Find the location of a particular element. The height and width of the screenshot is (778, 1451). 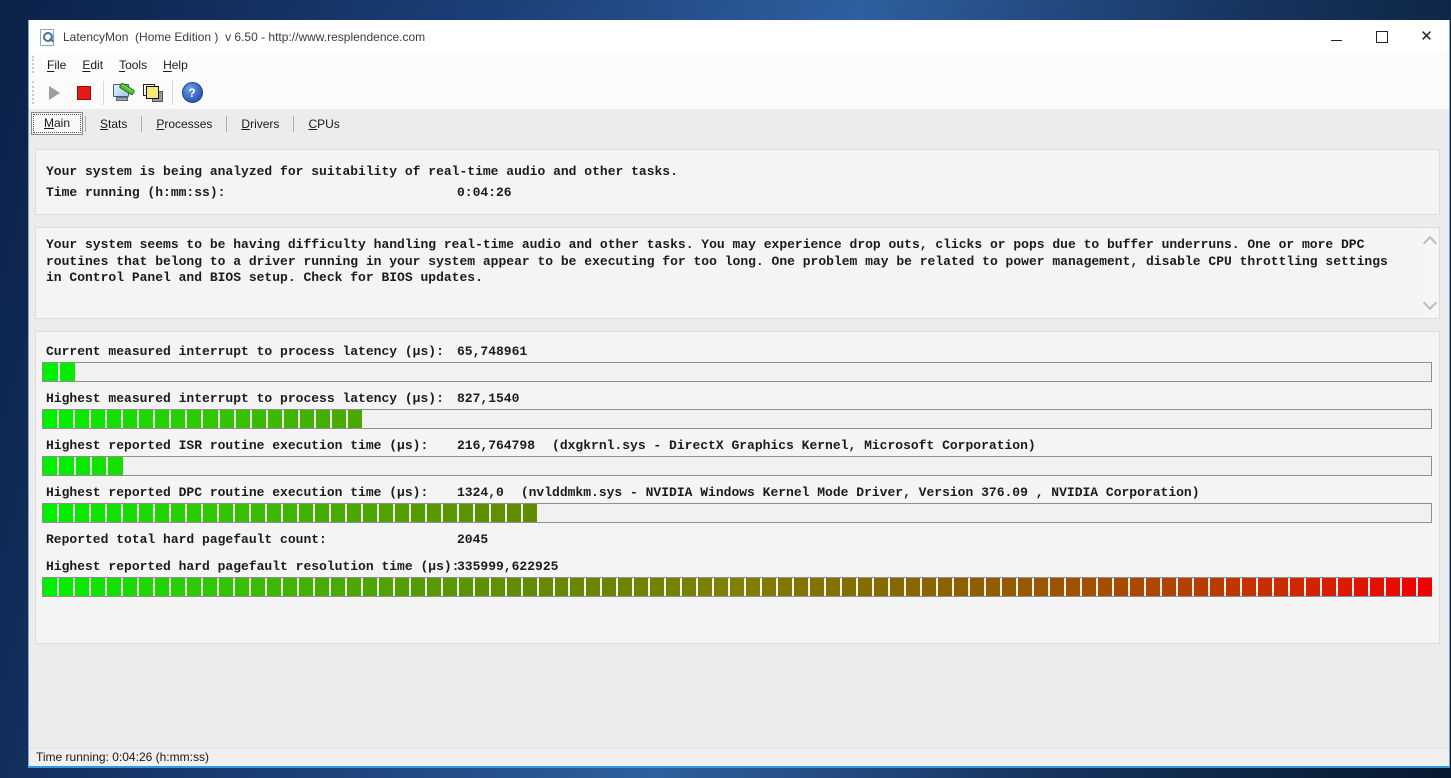

report-scrollbar is located at coordinates (1430, 273).